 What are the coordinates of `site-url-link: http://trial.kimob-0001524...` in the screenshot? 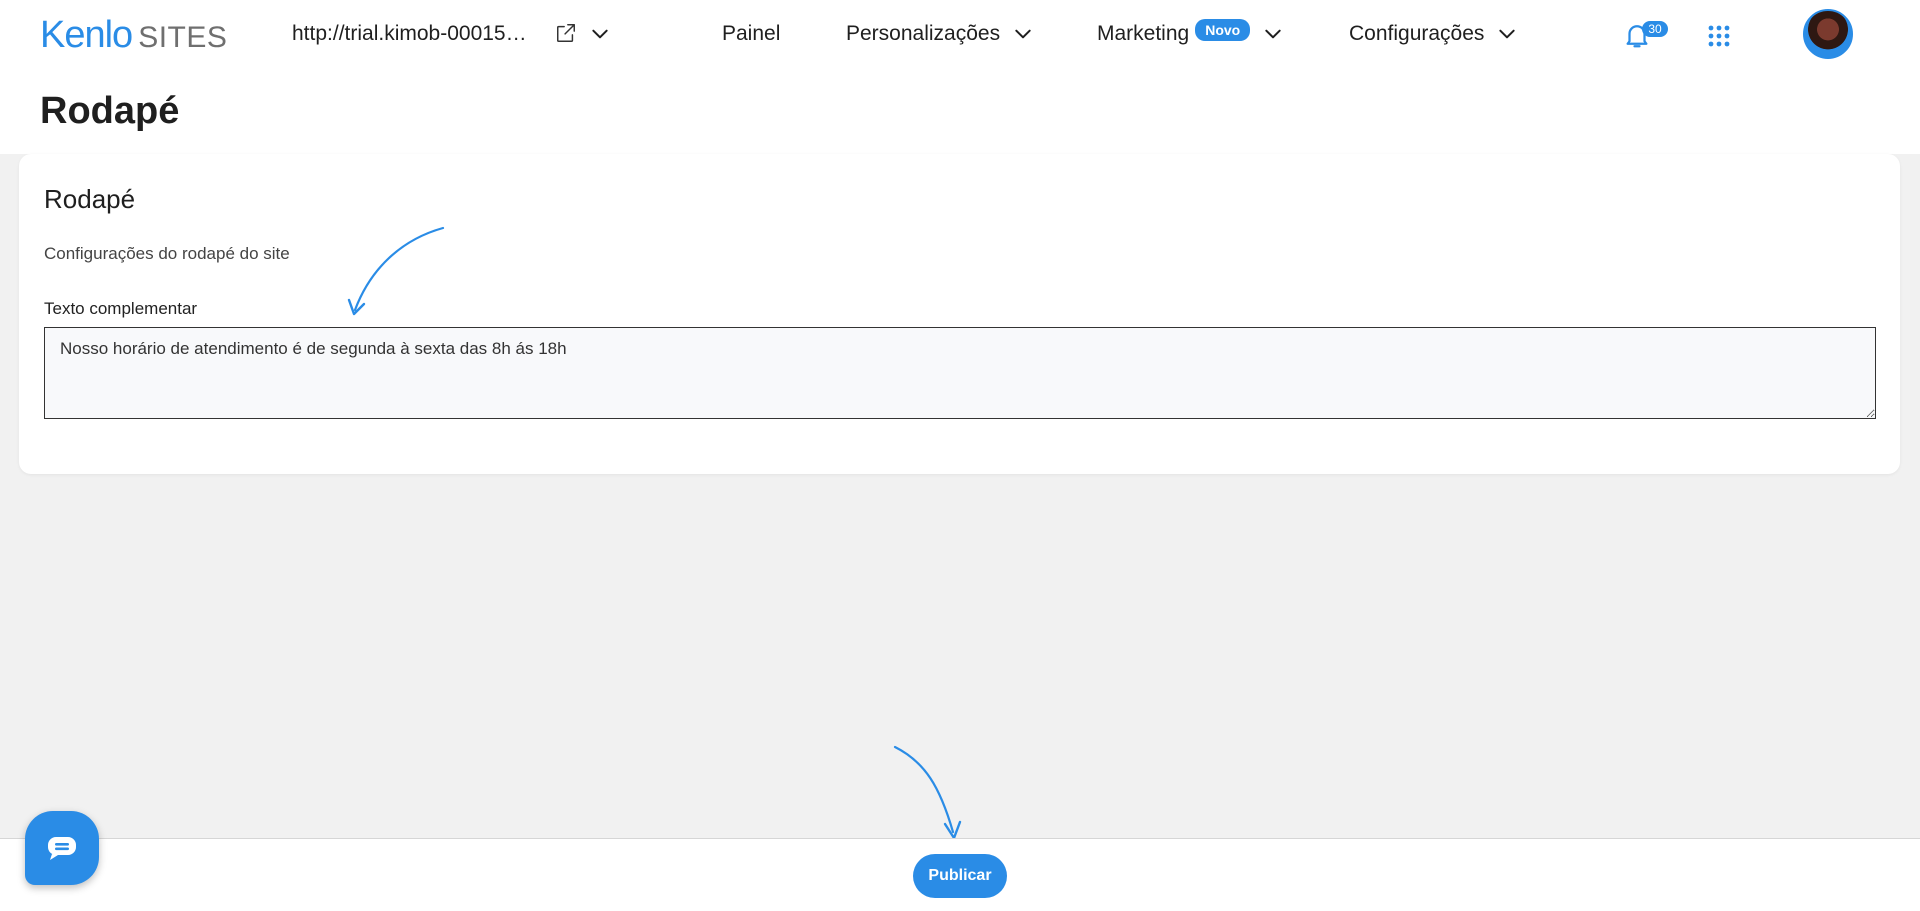 It's located at (414, 34).